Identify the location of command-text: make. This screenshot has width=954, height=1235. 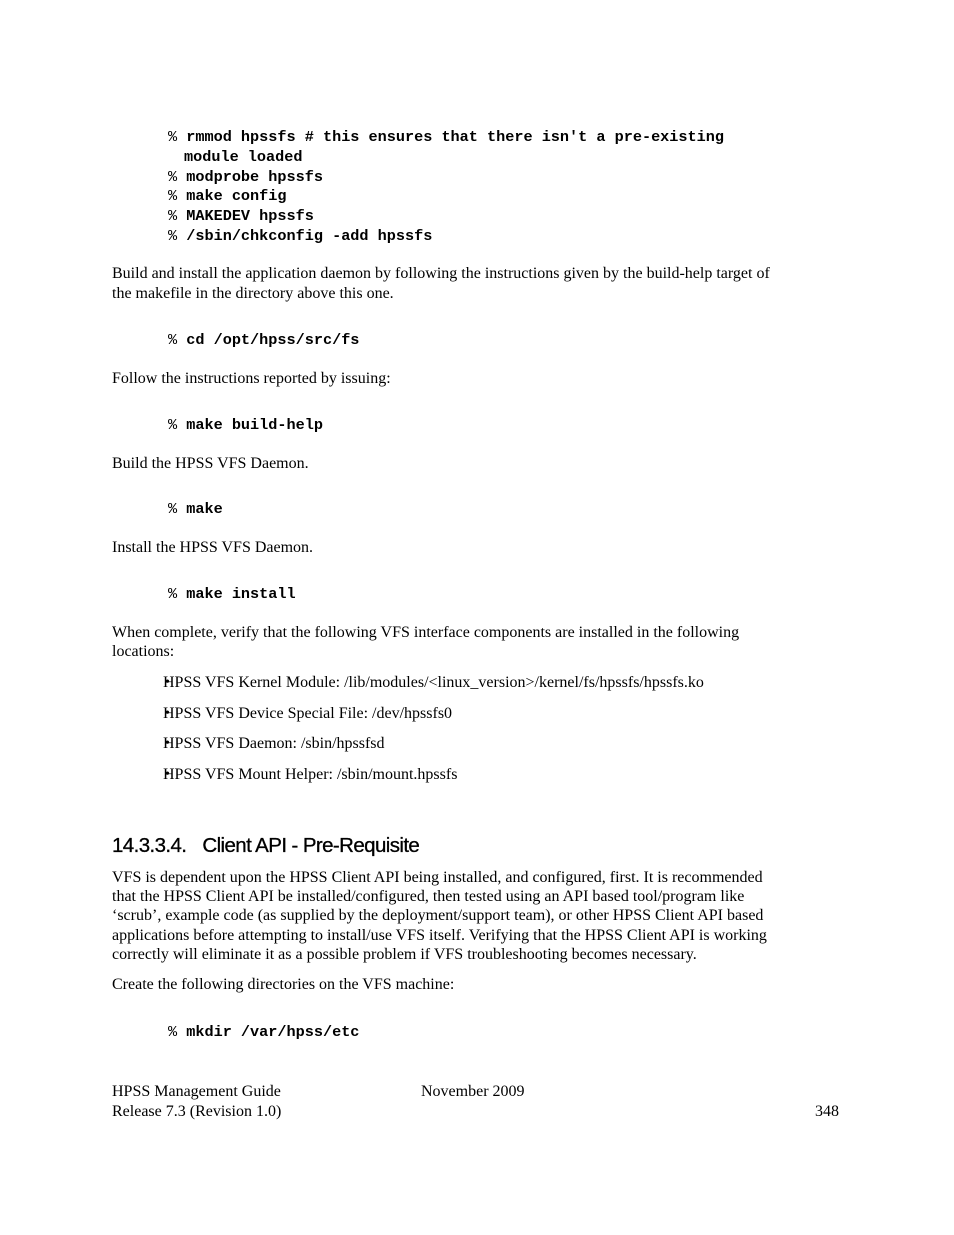
(204, 509).